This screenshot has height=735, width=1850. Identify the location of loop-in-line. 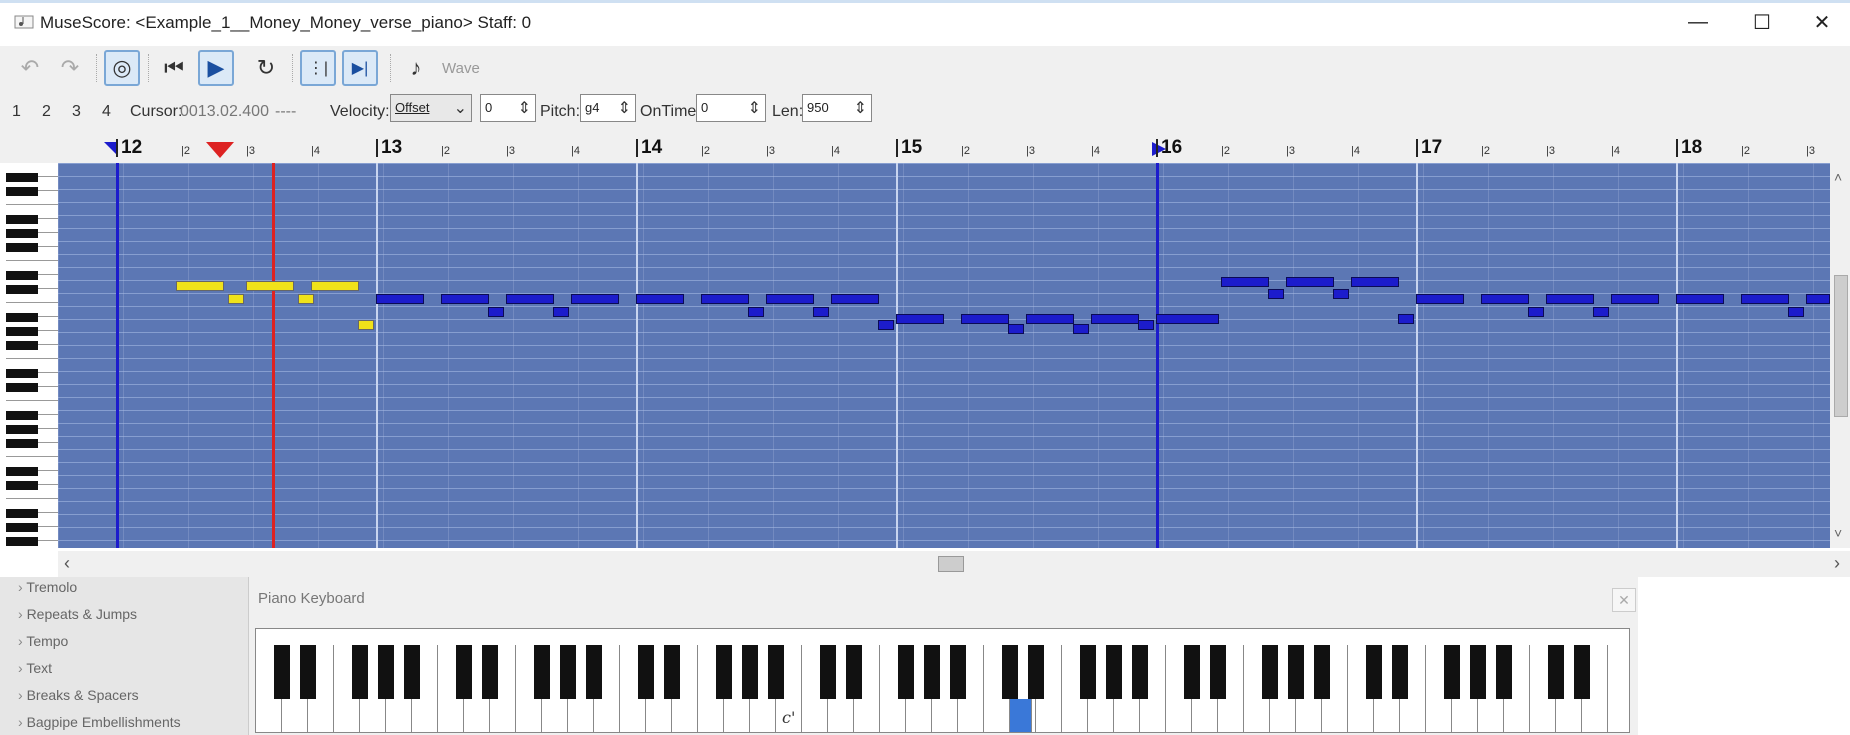
(117, 355).